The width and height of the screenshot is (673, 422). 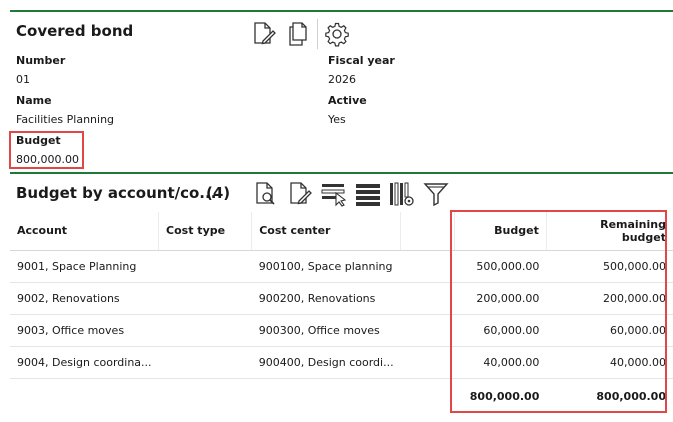 I want to click on budget-highlight-box, so click(x=46, y=150).